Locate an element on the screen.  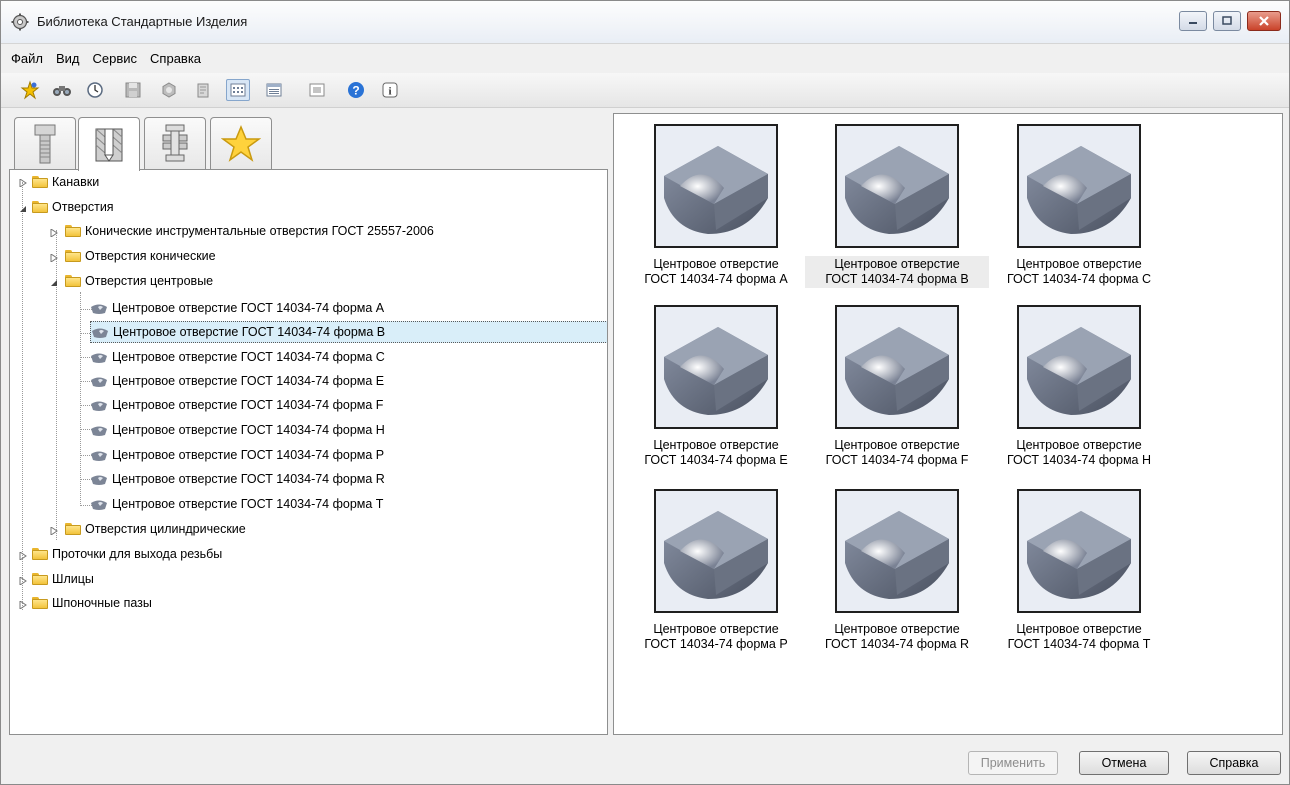
tree-node-otv-centr: Отверстия центровые is located at coordinates (139, 281).